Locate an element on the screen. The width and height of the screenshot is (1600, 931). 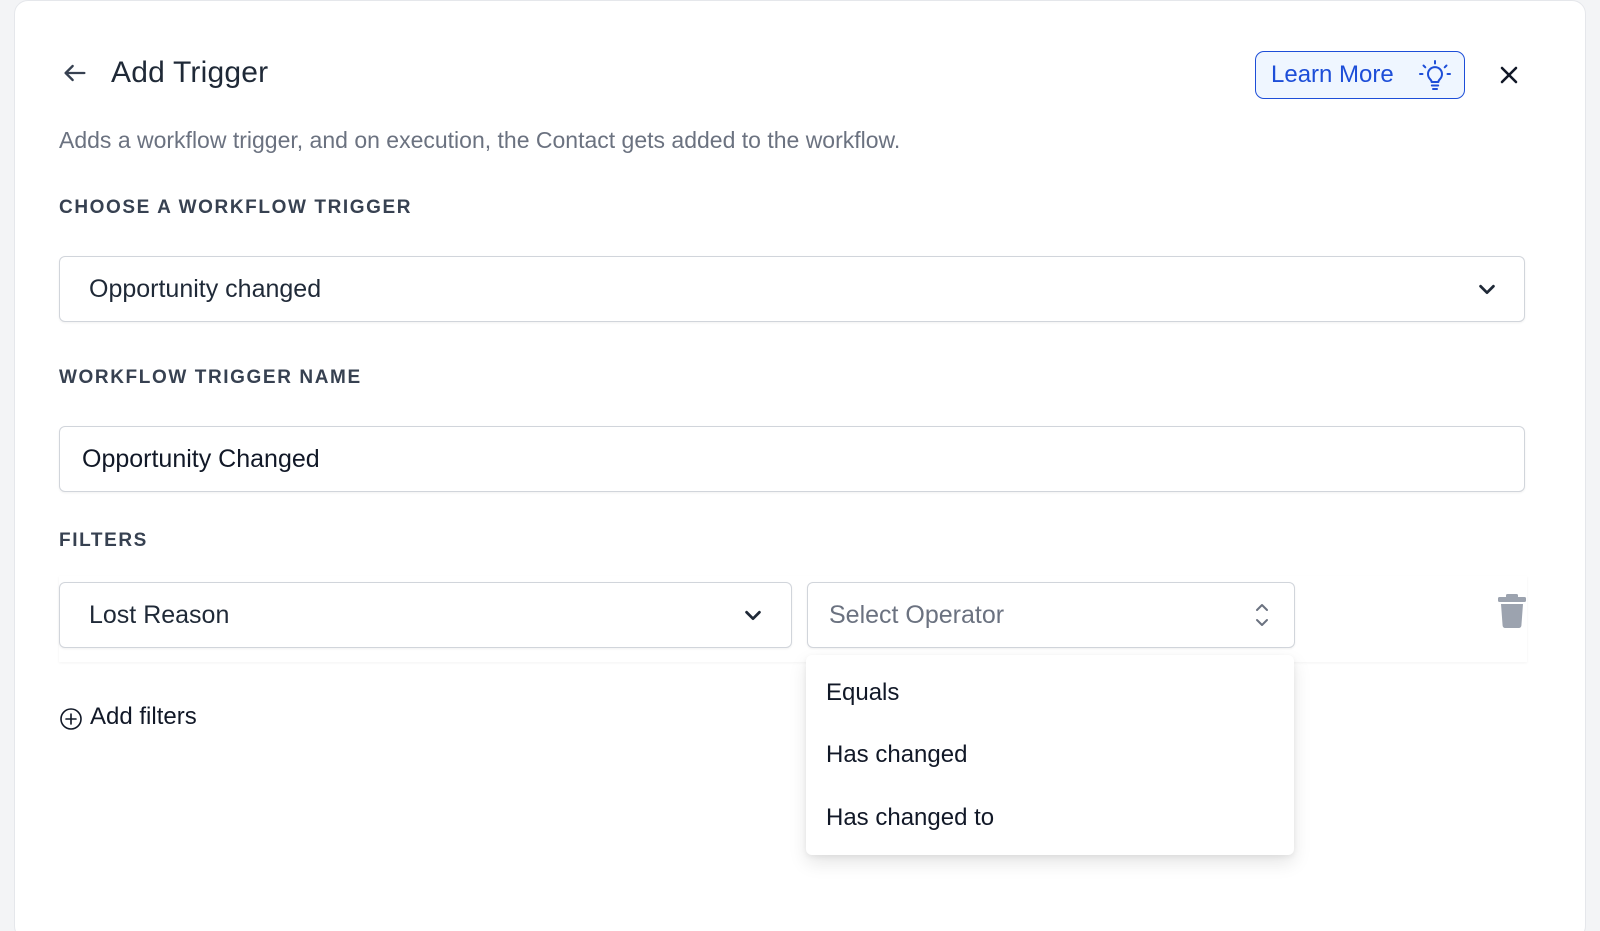
page-title: Add Trigger is located at coordinates (190, 72).